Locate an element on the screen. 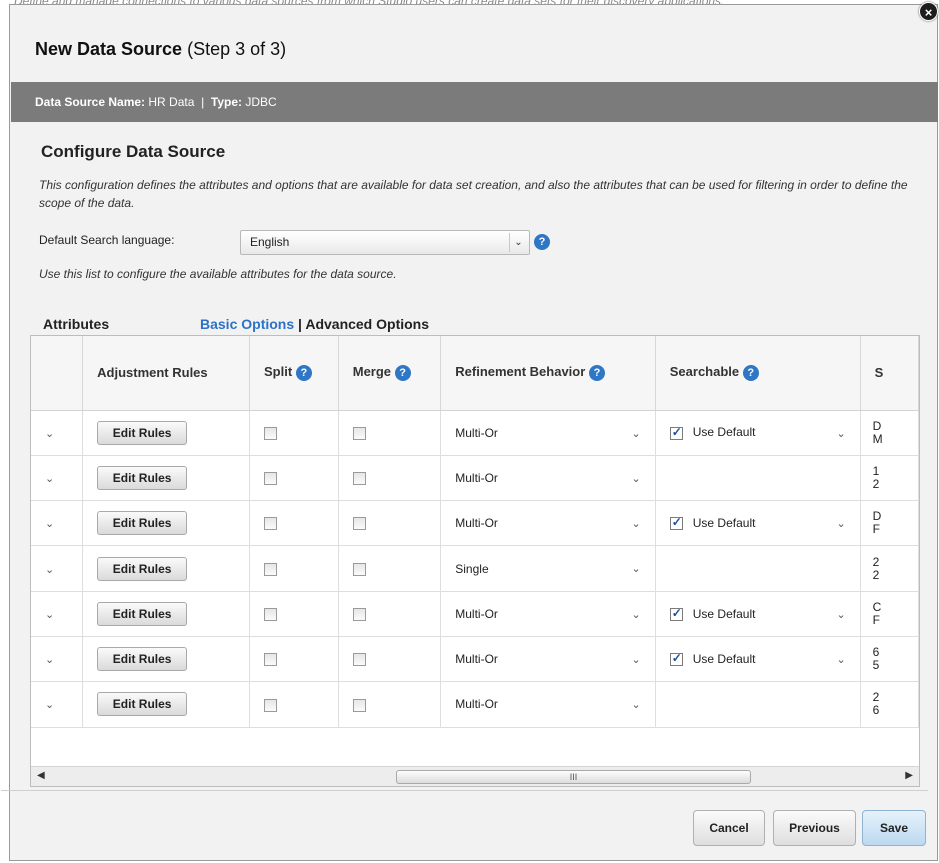 The width and height of the screenshot is (939, 863). header-refinement-behavior: Refinement Behavior ? is located at coordinates (548, 373).